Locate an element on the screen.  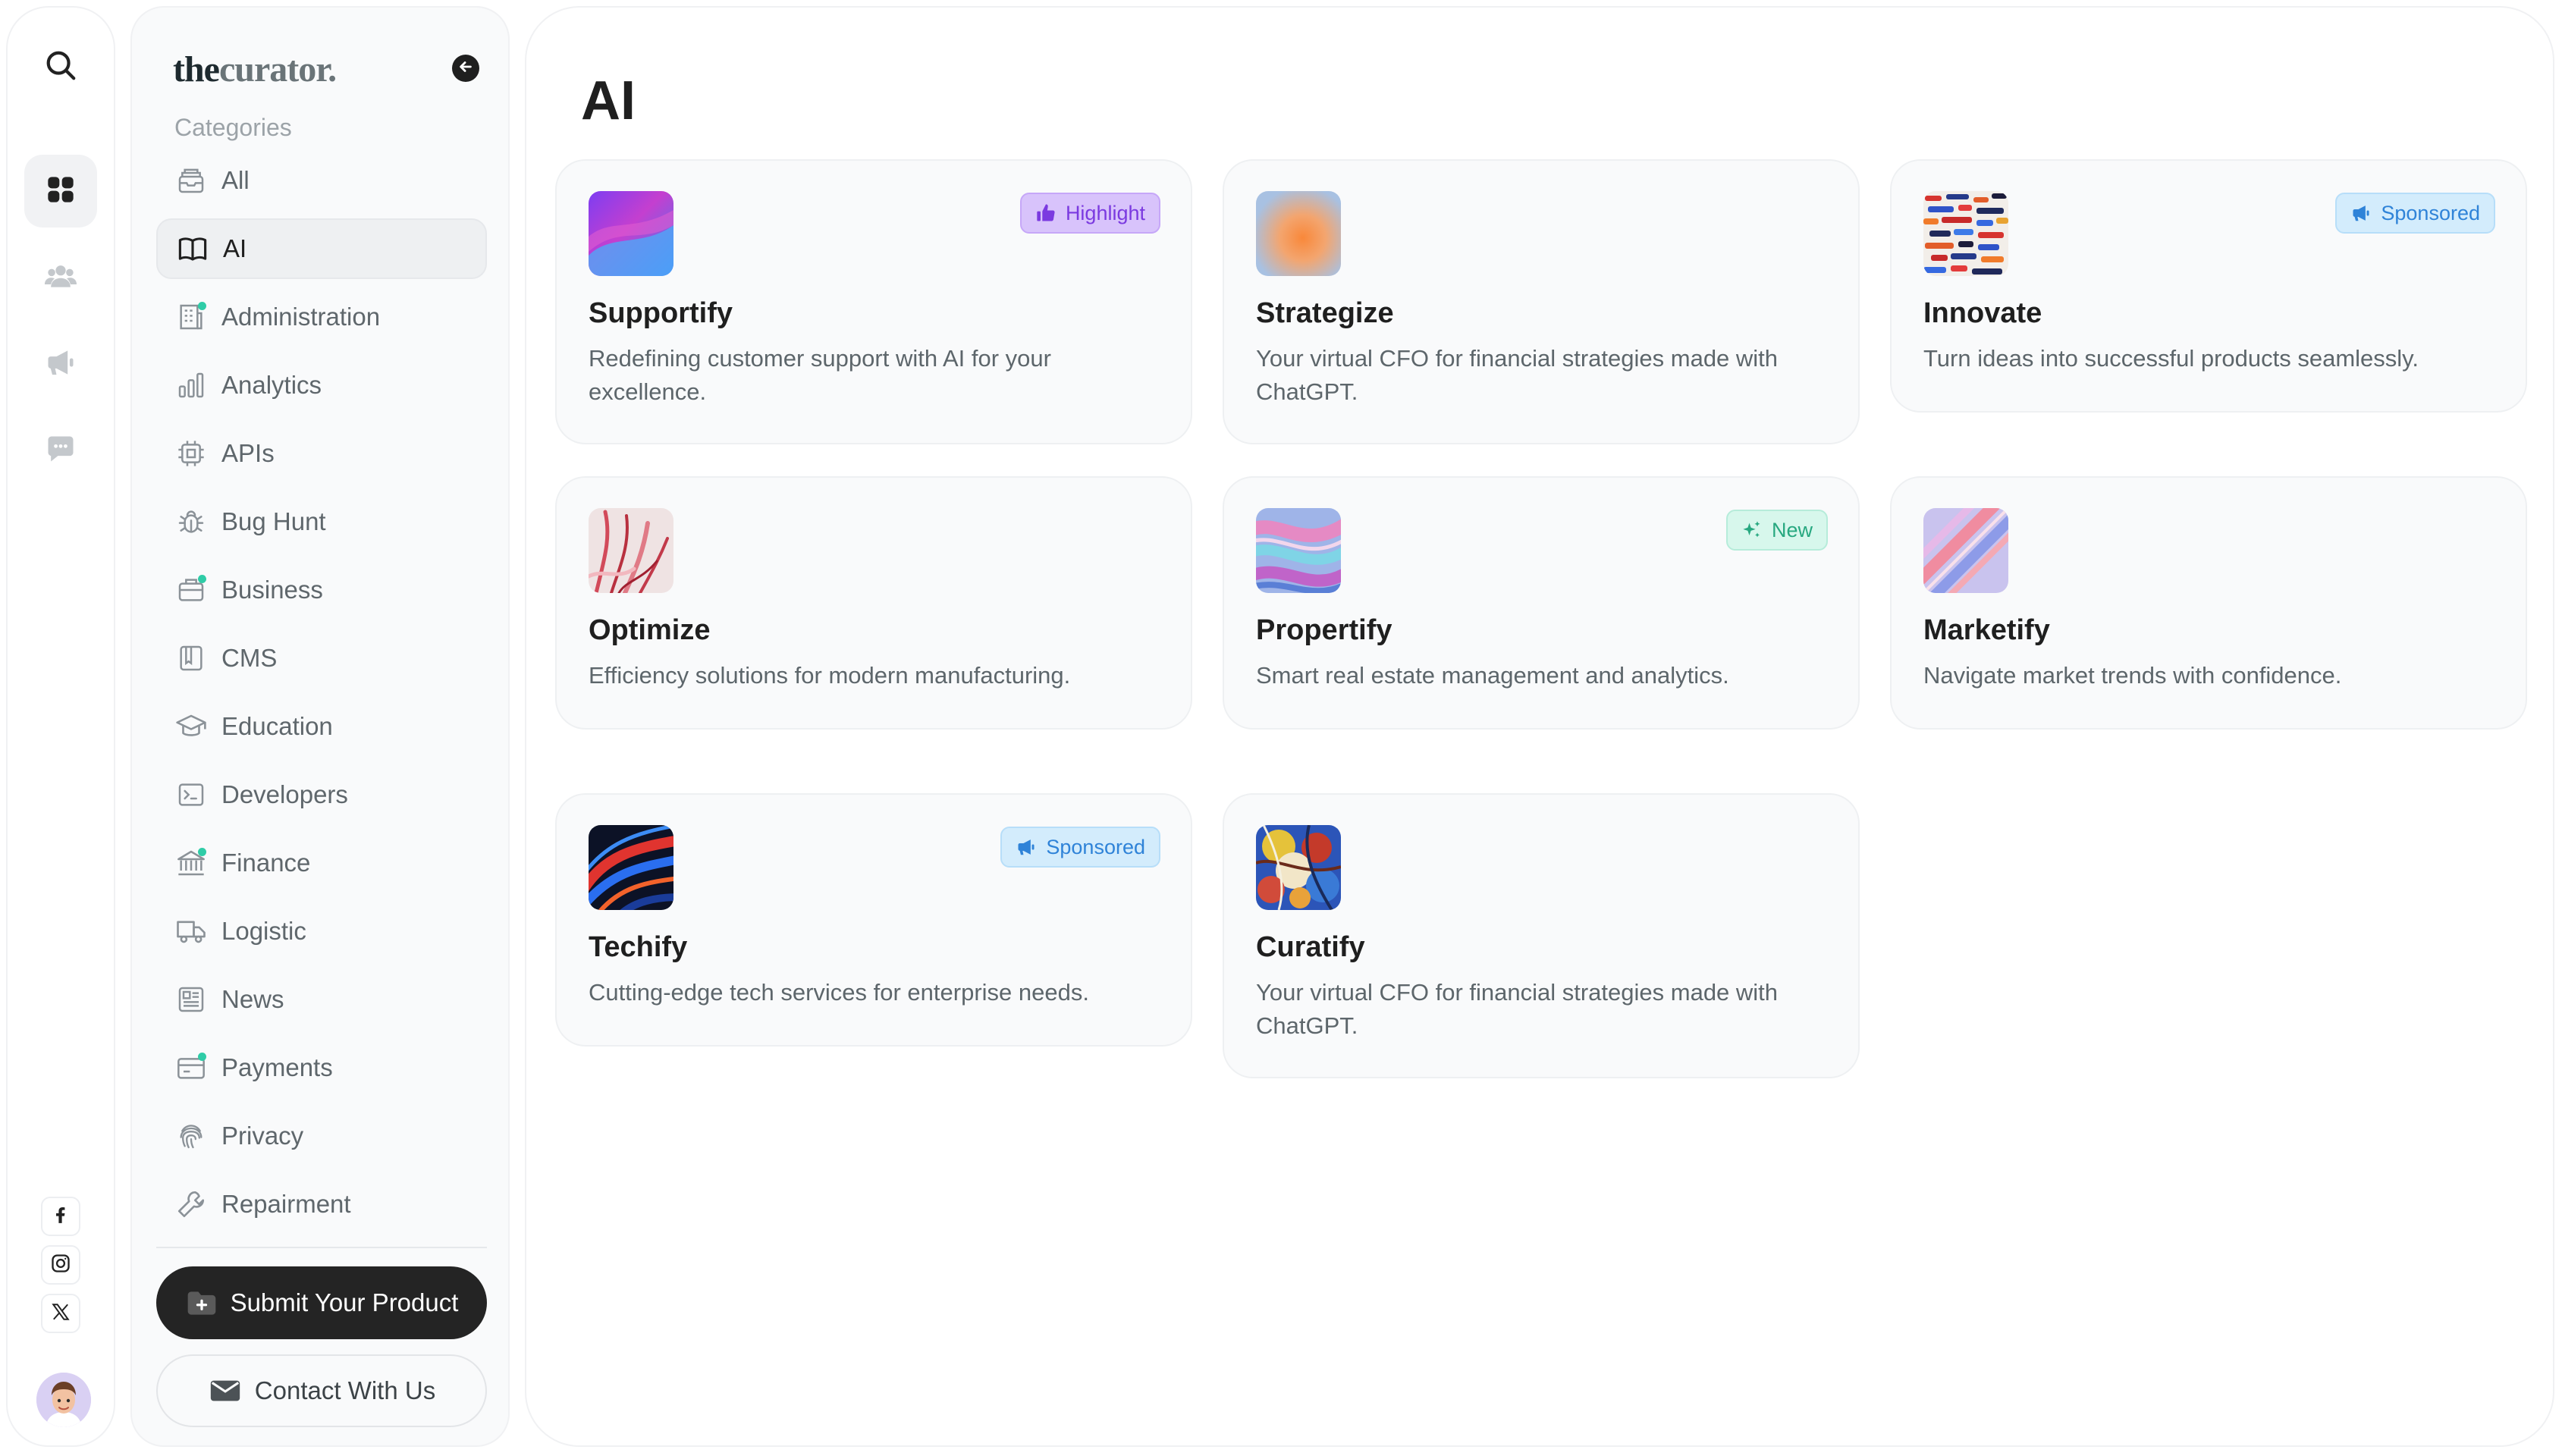
sidebar-item-privacy: Privacy is located at coordinates (321, 1136).